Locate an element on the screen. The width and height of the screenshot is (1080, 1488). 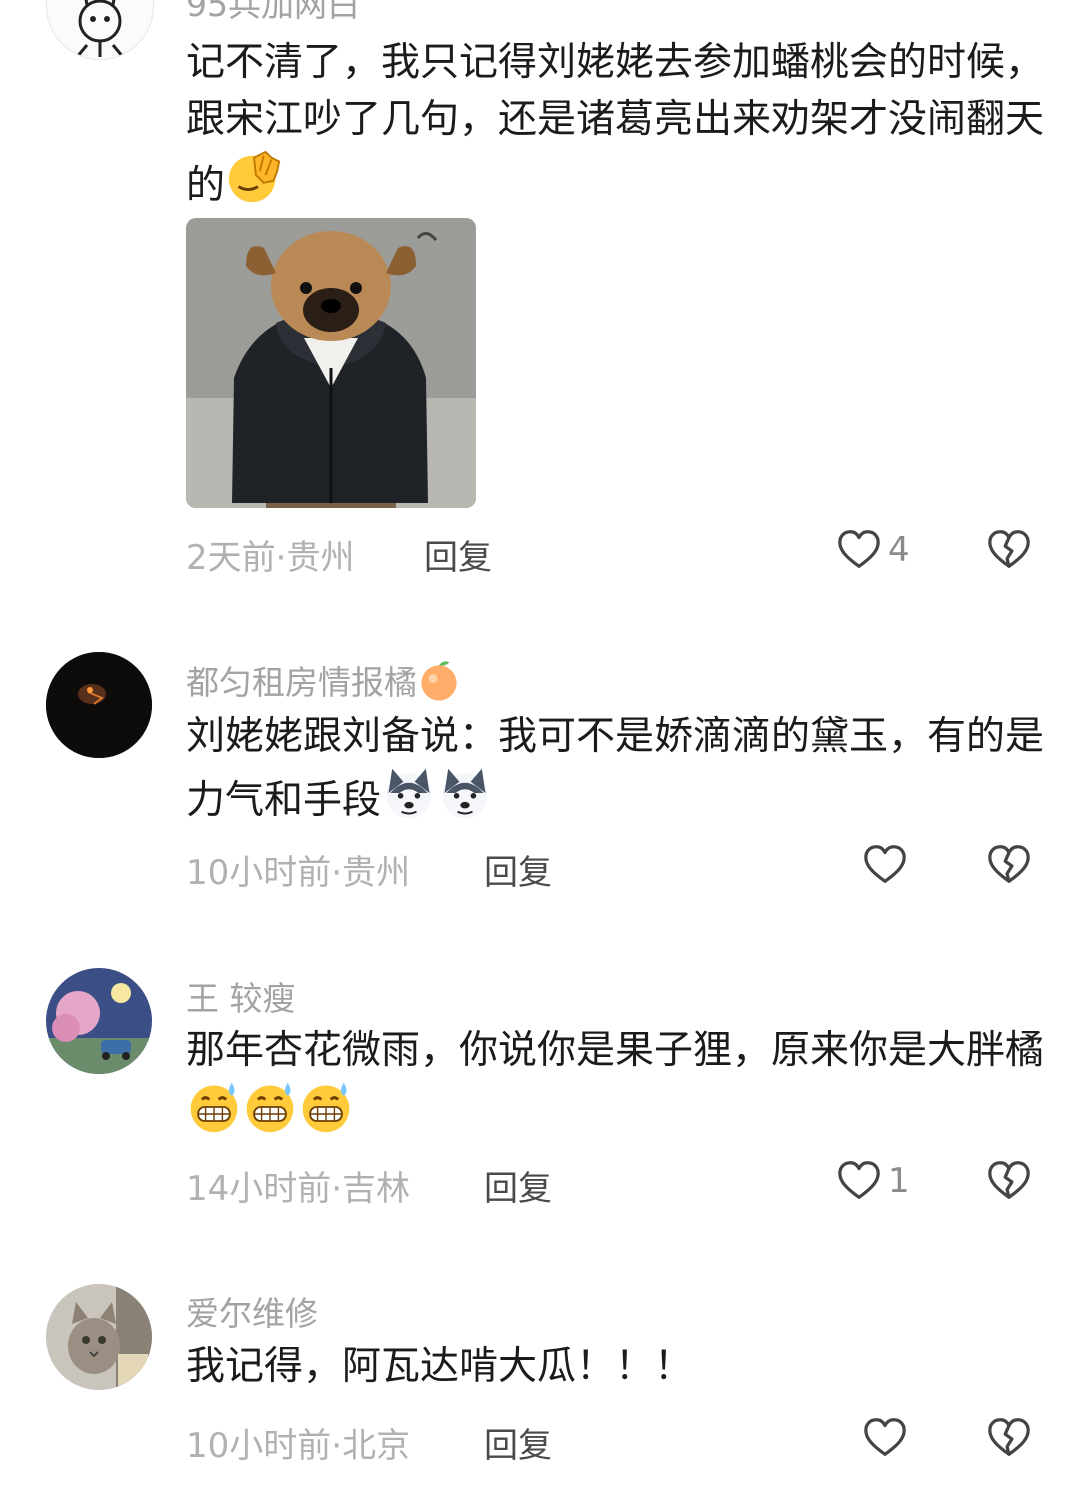
comment-time-location: 2天前·贵州 is located at coordinates (270, 558).